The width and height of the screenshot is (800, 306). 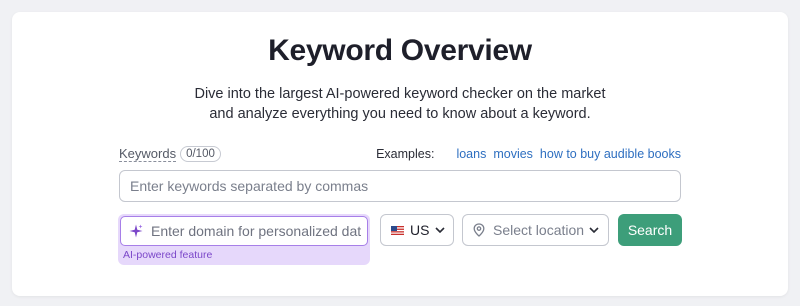 What do you see at coordinates (200, 154) in the screenshot?
I see `keywords-count-badge: 0/100` at bounding box center [200, 154].